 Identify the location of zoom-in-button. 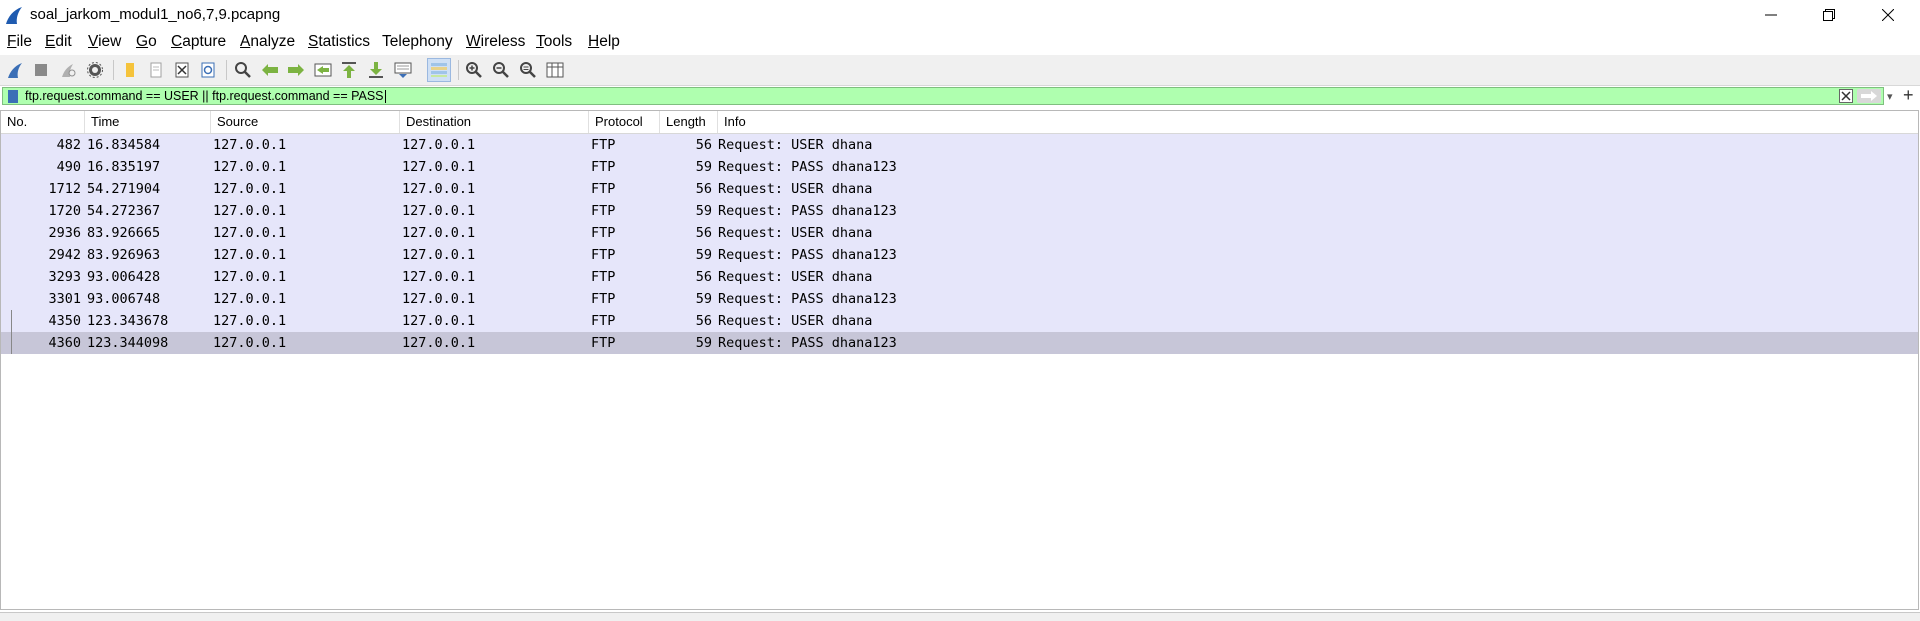
(474, 70).